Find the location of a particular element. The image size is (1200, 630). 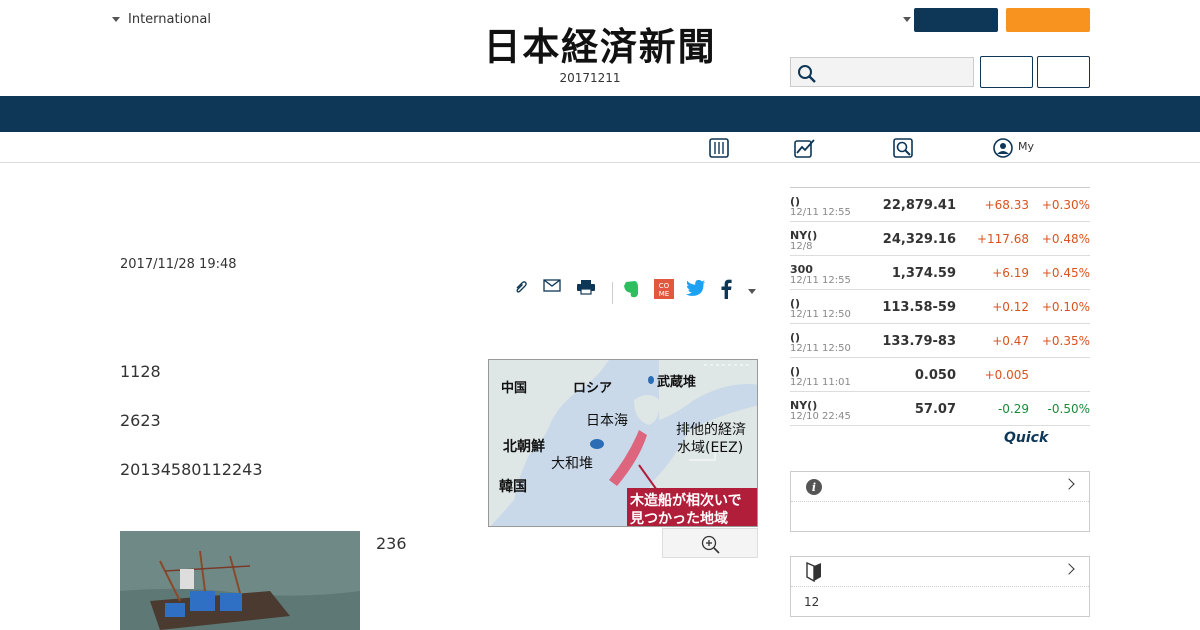

market-row: () 12/11 12:50 113.58-59 +0.12 +0.10% is located at coordinates (940, 307).